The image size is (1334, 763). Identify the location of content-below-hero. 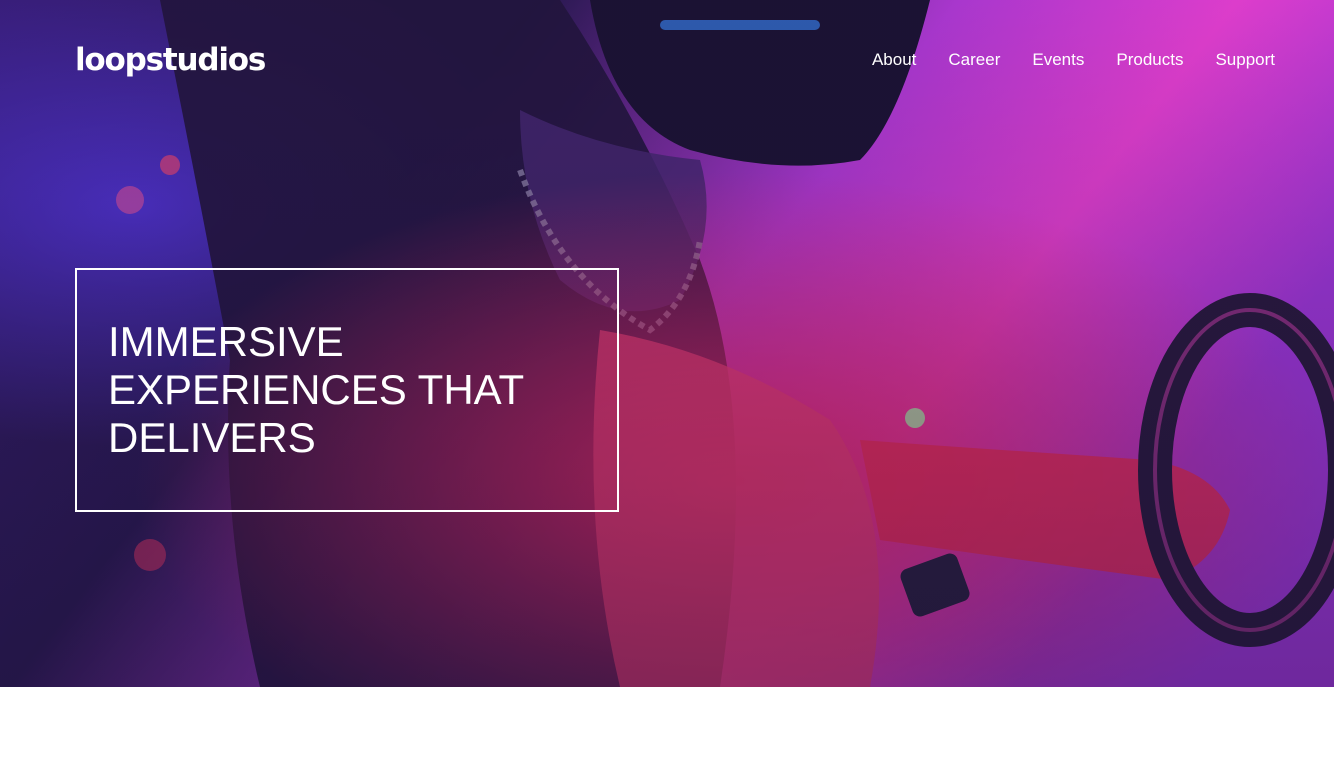
(667, 725).